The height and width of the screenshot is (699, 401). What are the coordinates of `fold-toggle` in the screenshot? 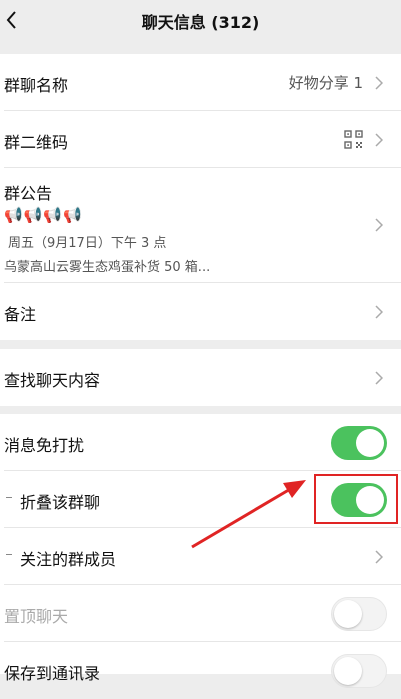 It's located at (359, 500).